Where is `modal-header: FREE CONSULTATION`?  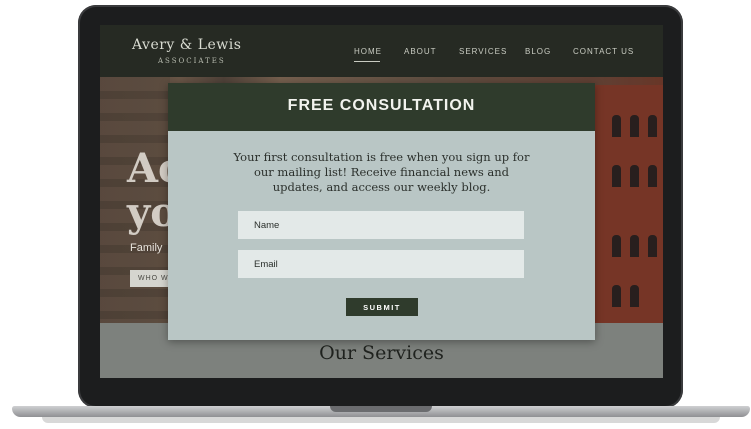
modal-header: FREE CONSULTATION is located at coordinates (381, 107).